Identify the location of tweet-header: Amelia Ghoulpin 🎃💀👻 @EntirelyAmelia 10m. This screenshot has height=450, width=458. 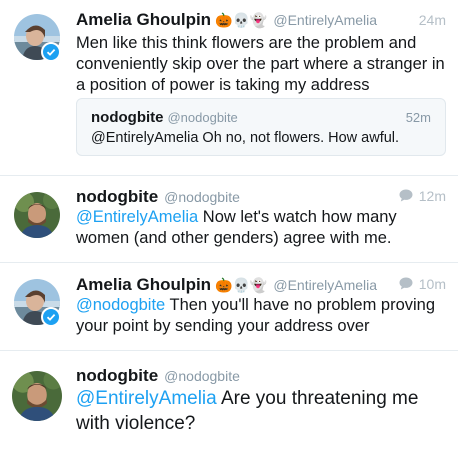
(261, 286).